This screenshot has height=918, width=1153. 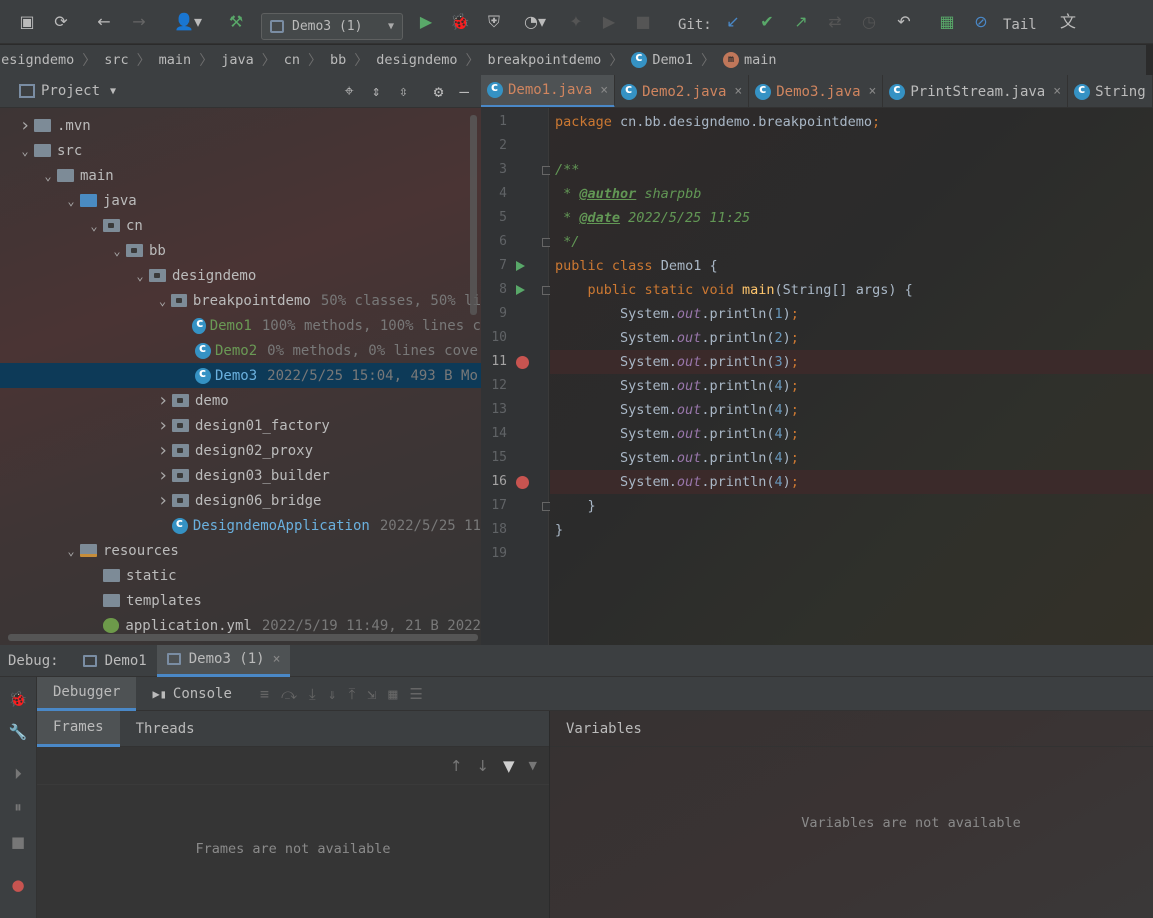 I want to click on profile-menu-icon: ◔▾, so click(x=535, y=22).